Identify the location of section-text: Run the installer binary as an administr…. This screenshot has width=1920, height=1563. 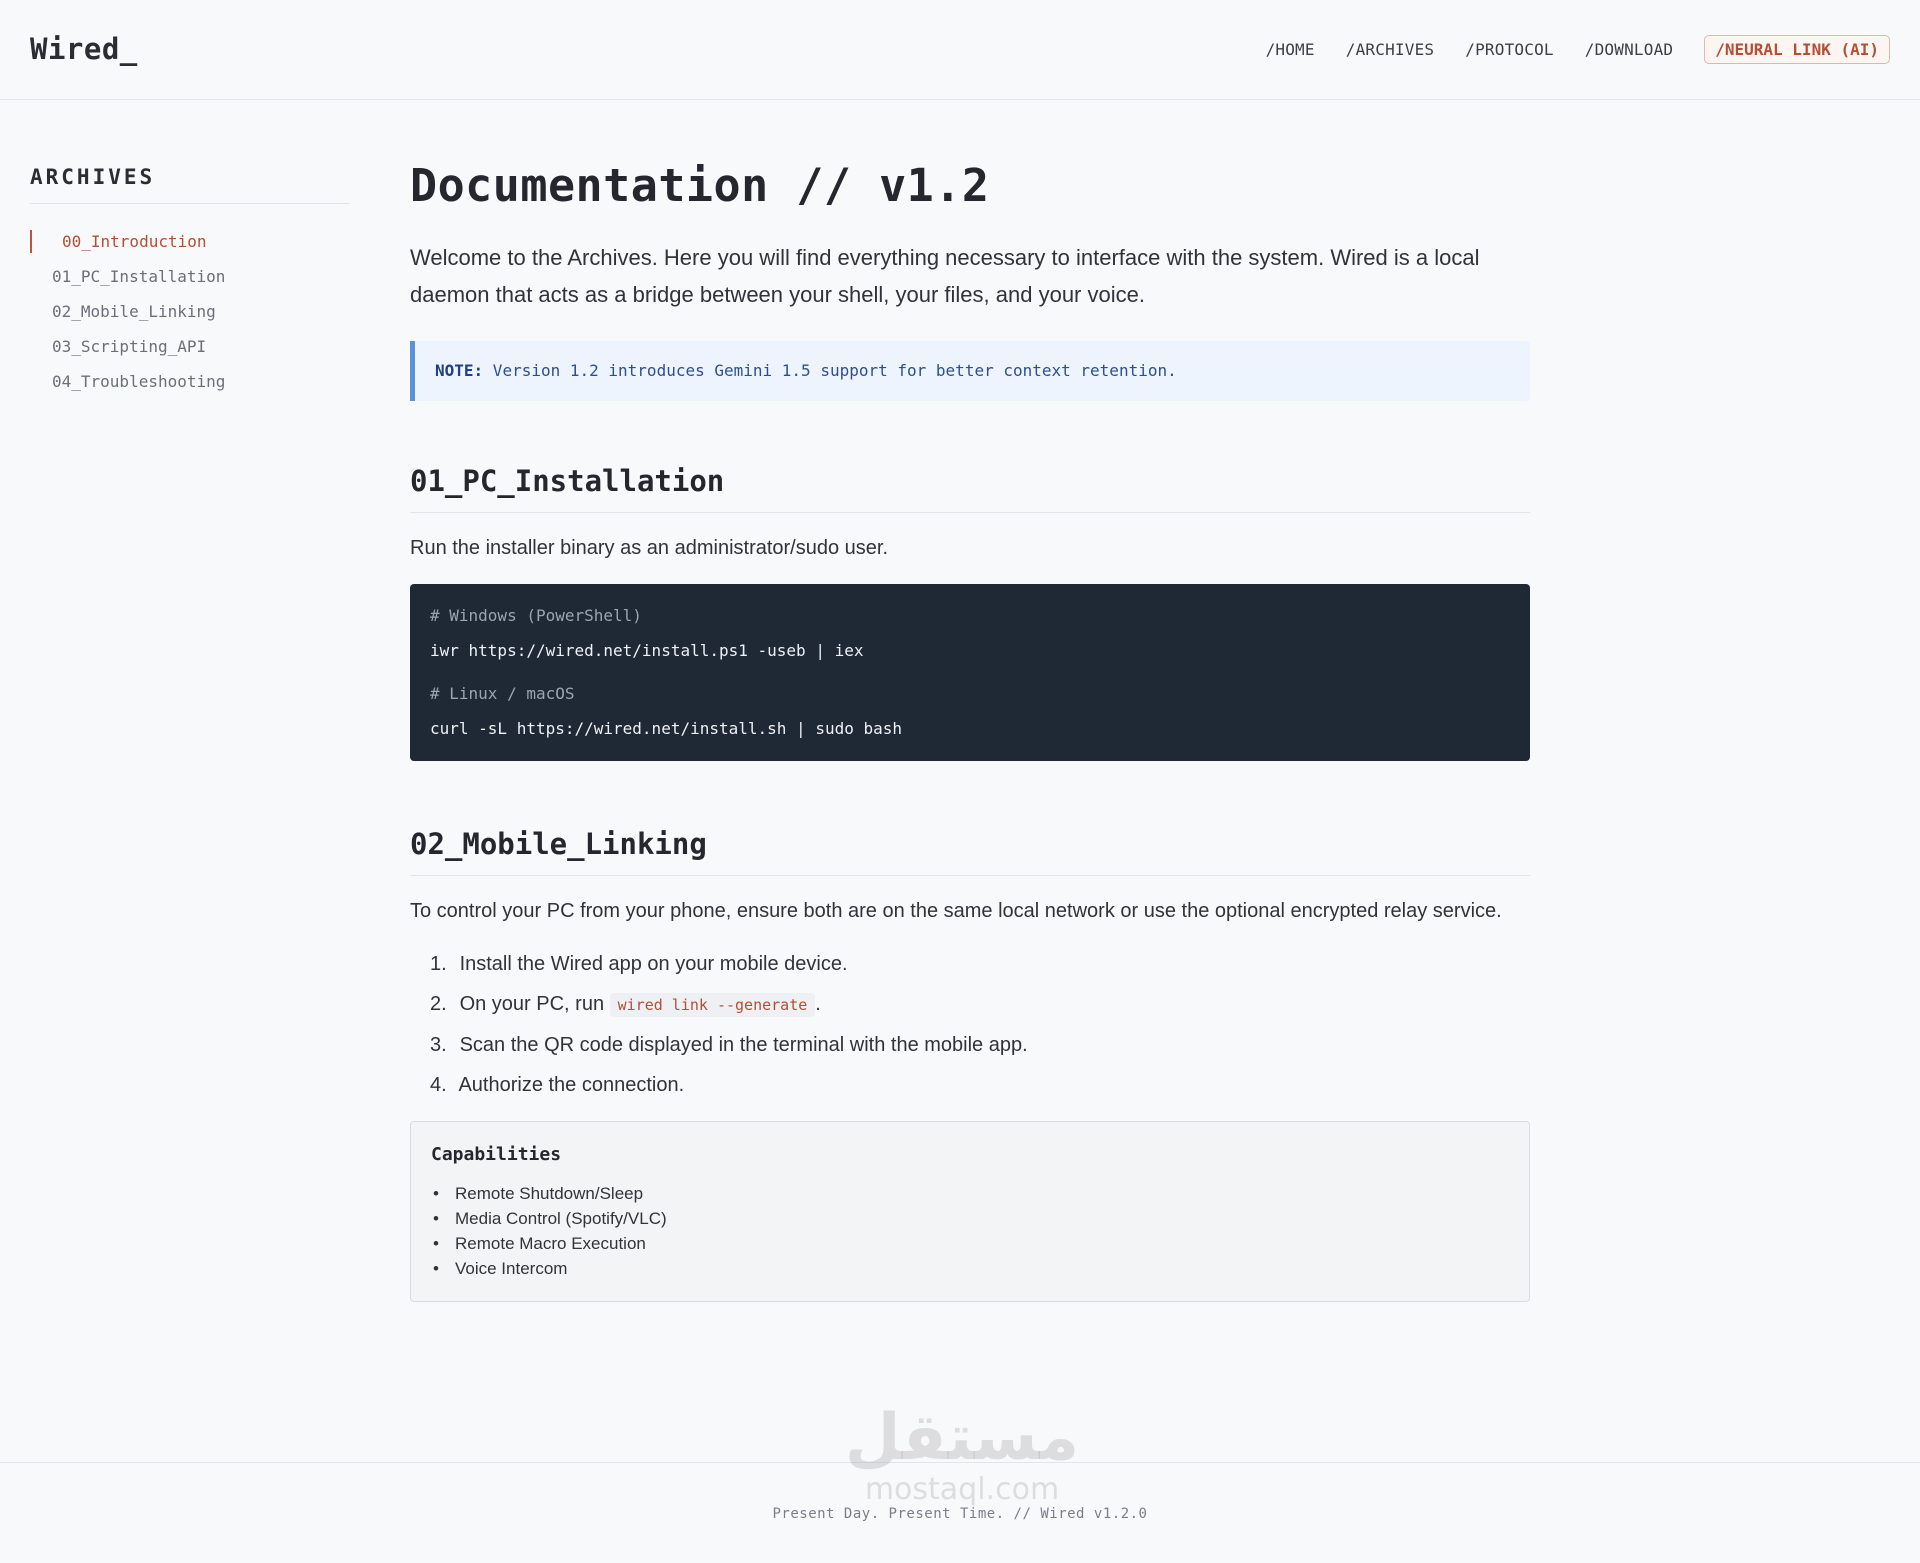
(649, 548).